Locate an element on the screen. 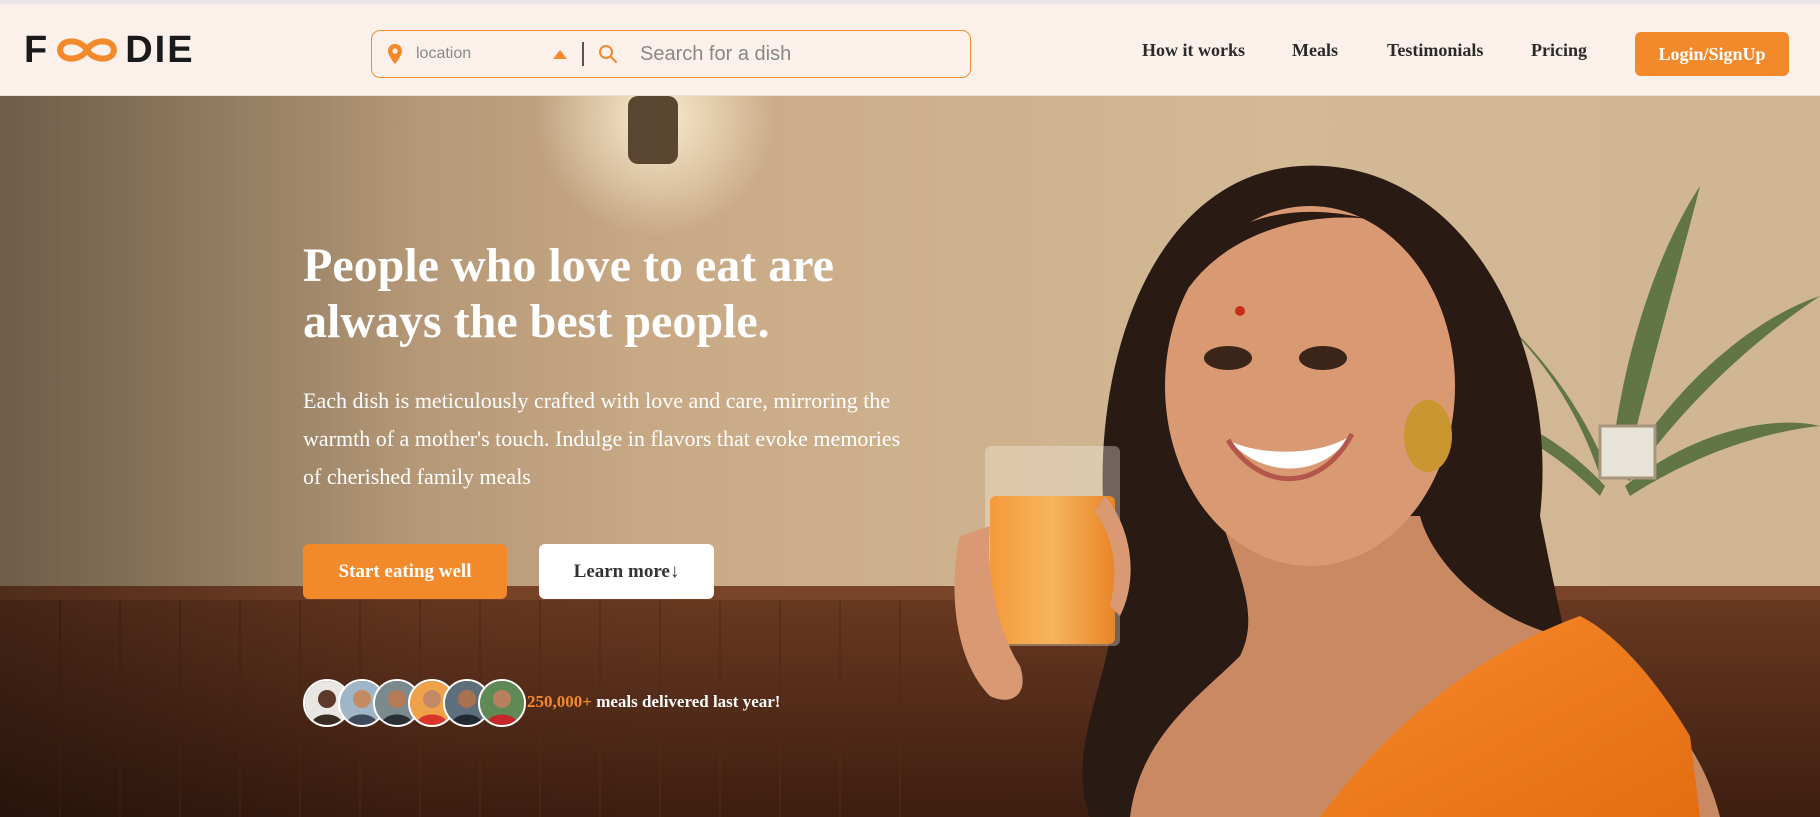 The height and width of the screenshot is (817, 1820). stat-number: 250,000+ is located at coordinates (559, 701).